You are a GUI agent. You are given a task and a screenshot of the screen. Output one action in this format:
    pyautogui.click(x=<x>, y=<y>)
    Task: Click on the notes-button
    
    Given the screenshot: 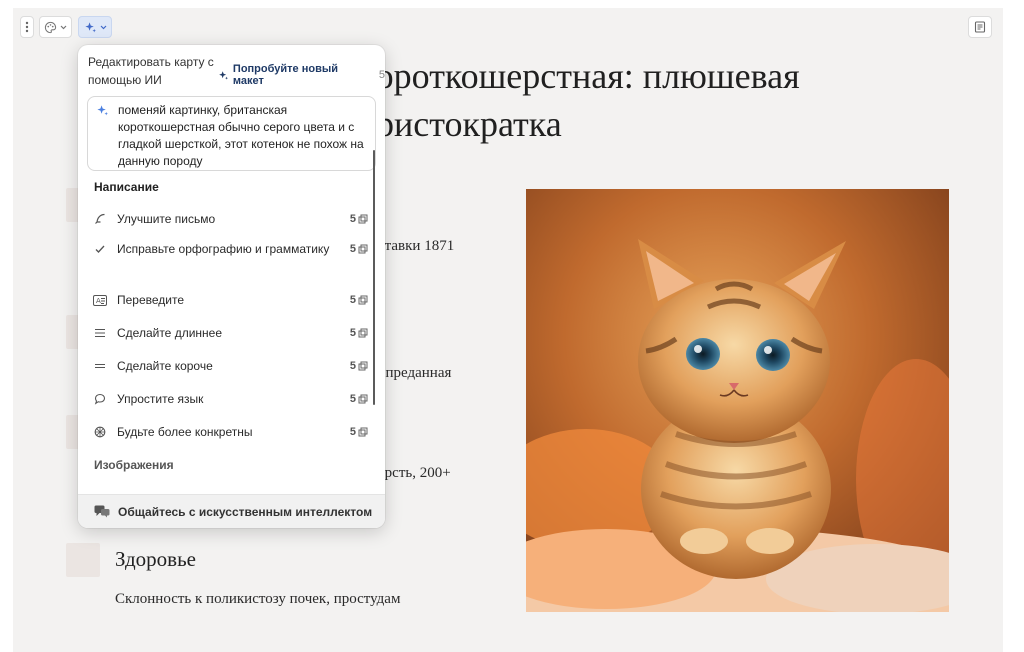 What is the action you would take?
    pyautogui.click(x=980, y=27)
    